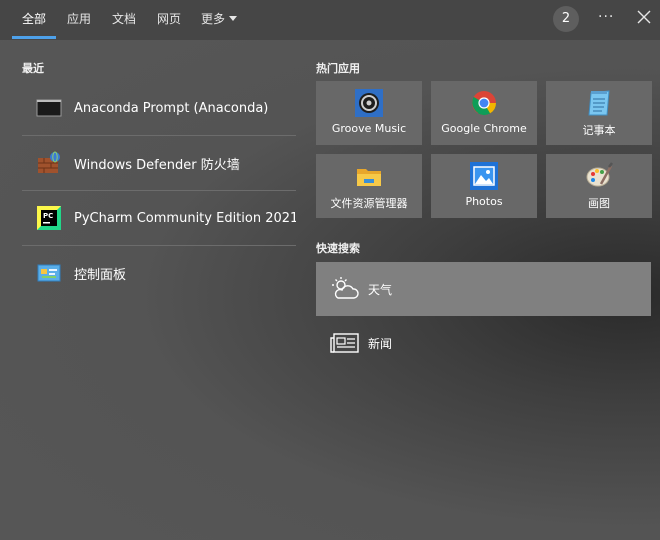 The image size is (660, 540). Describe the element at coordinates (338, 248) in the screenshot. I see `quick-search-heading: 快速搜索` at that location.